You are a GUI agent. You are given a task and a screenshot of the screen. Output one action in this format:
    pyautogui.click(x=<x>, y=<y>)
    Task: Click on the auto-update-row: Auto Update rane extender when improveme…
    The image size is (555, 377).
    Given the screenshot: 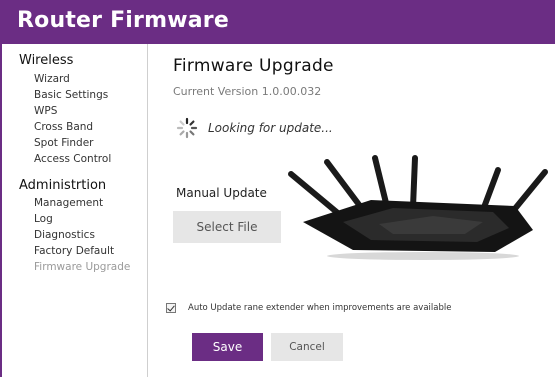 What is the action you would take?
    pyautogui.click(x=308, y=308)
    